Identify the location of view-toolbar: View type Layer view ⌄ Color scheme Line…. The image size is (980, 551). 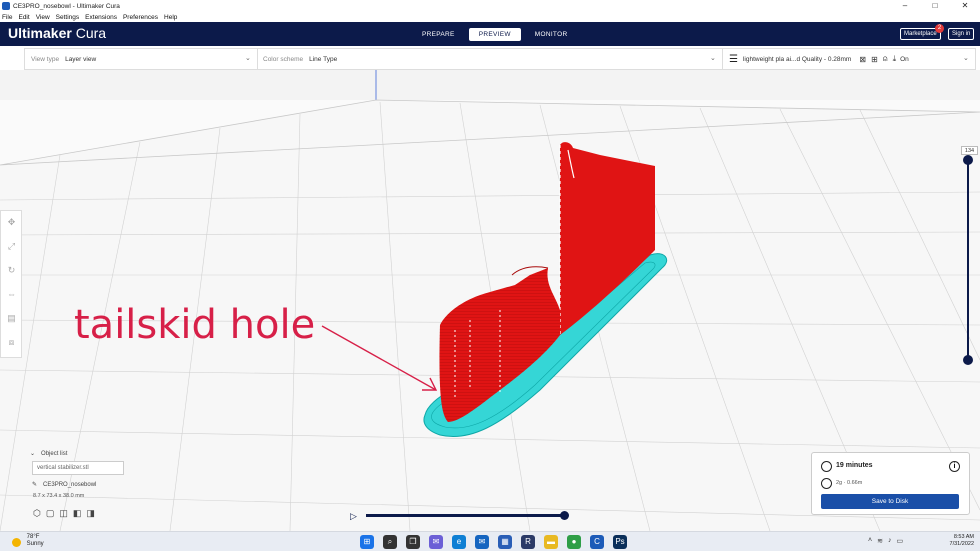
(500, 59).